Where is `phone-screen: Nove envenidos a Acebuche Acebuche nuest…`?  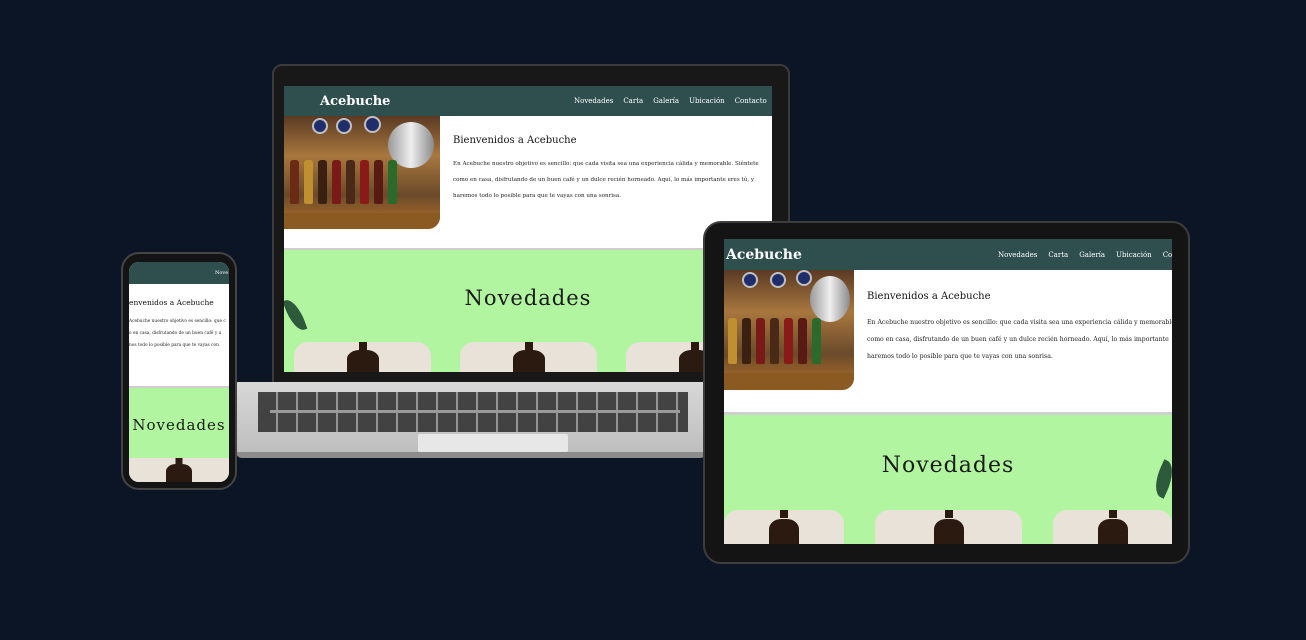
phone-screen: Nove envenidos a Acebuche Acebuche nuest… is located at coordinates (179, 372).